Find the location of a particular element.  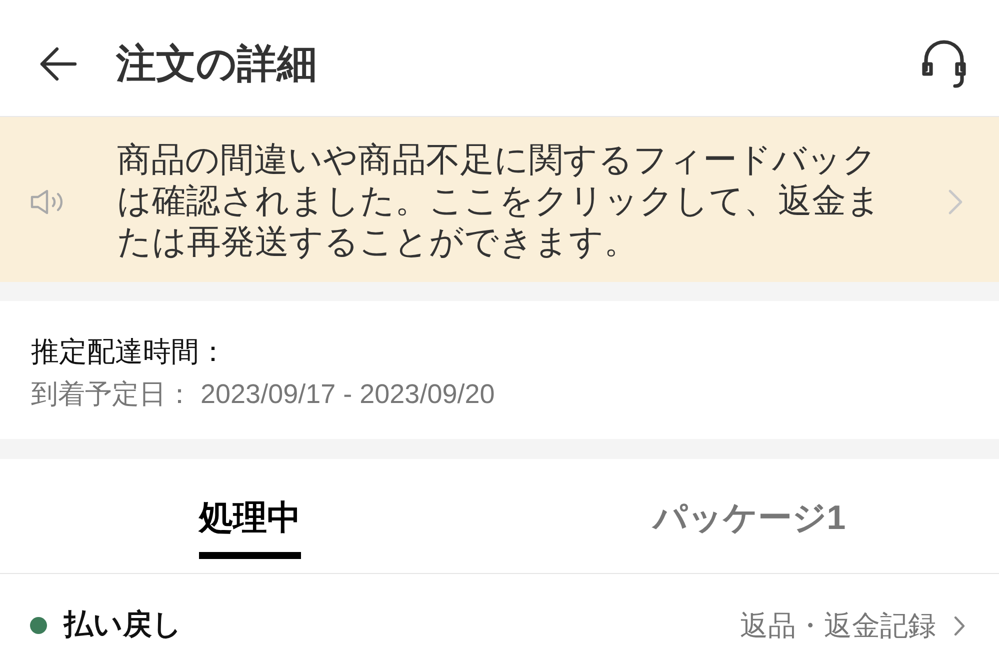

return-refund-history-link: 返品・返金記録 is located at coordinates (852, 625).